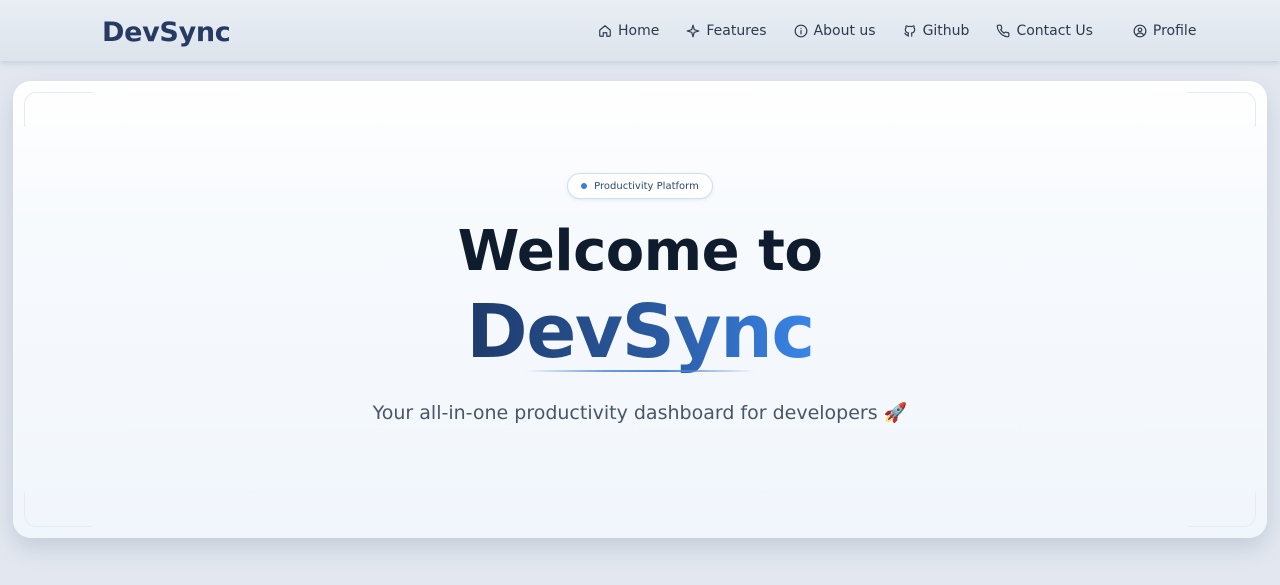 Image resolution: width=1280 pixels, height=585 pixels. What do you see at coordinates (736, 31) in the screenshot?
I see `nav-features-label: Features` at bounding box center [736, 31].